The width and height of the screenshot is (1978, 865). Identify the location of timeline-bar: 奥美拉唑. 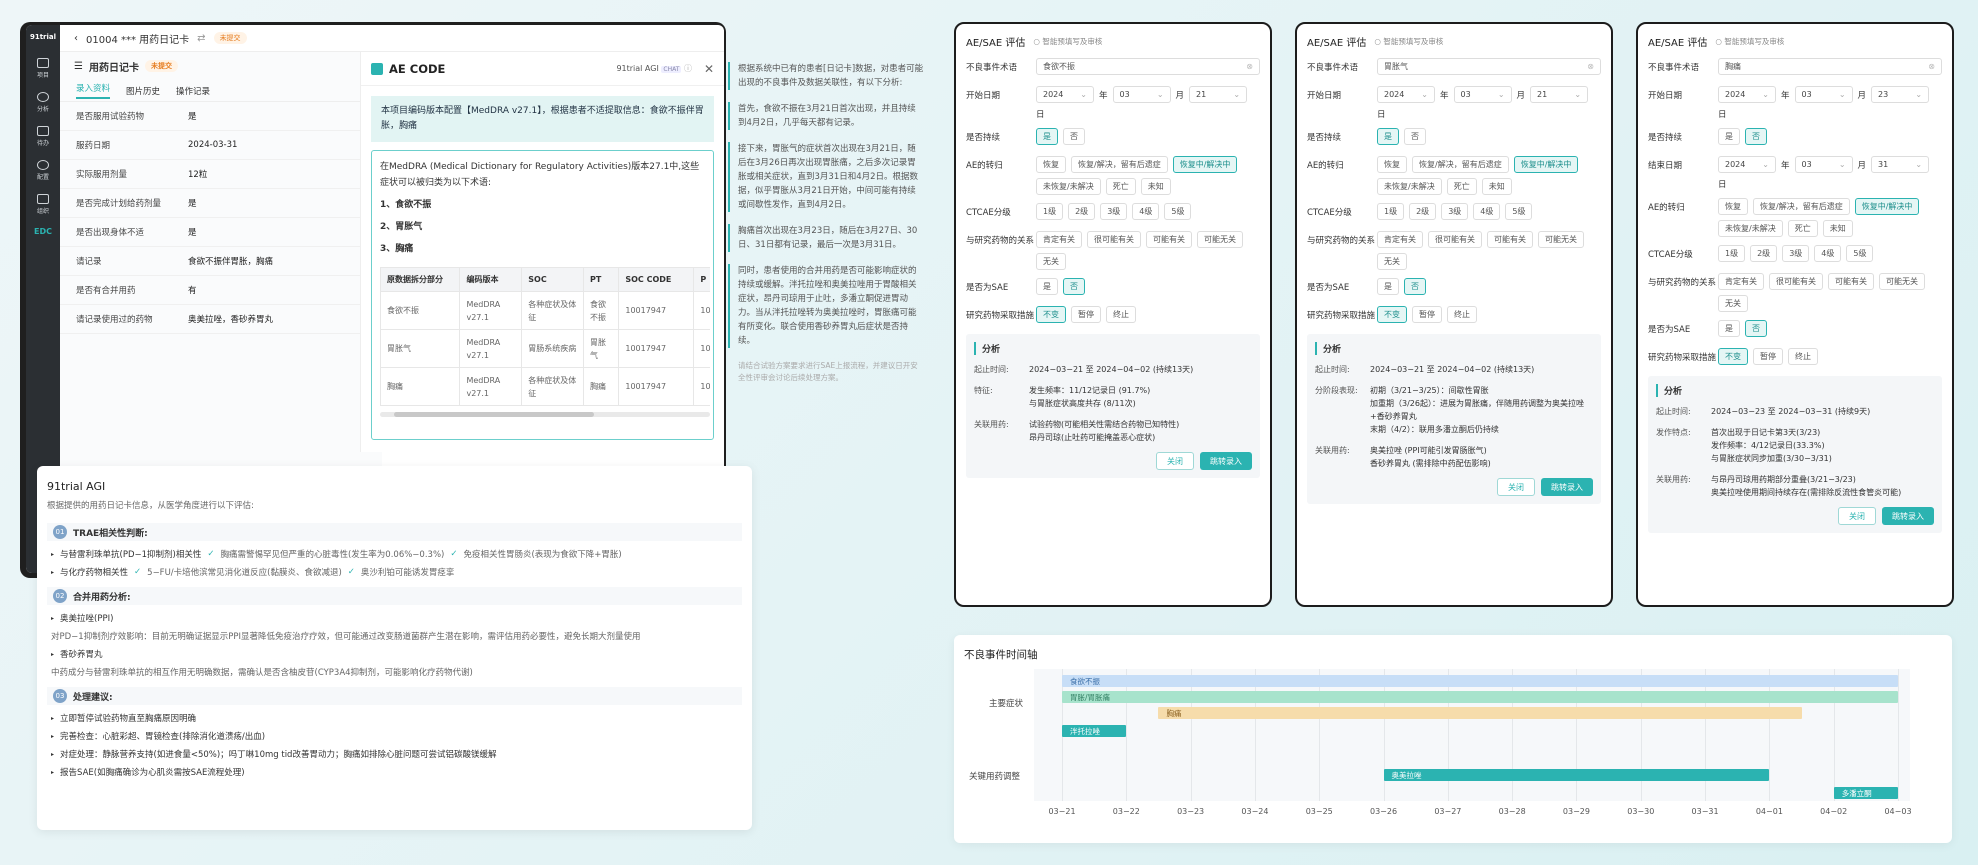
(1576, 775).